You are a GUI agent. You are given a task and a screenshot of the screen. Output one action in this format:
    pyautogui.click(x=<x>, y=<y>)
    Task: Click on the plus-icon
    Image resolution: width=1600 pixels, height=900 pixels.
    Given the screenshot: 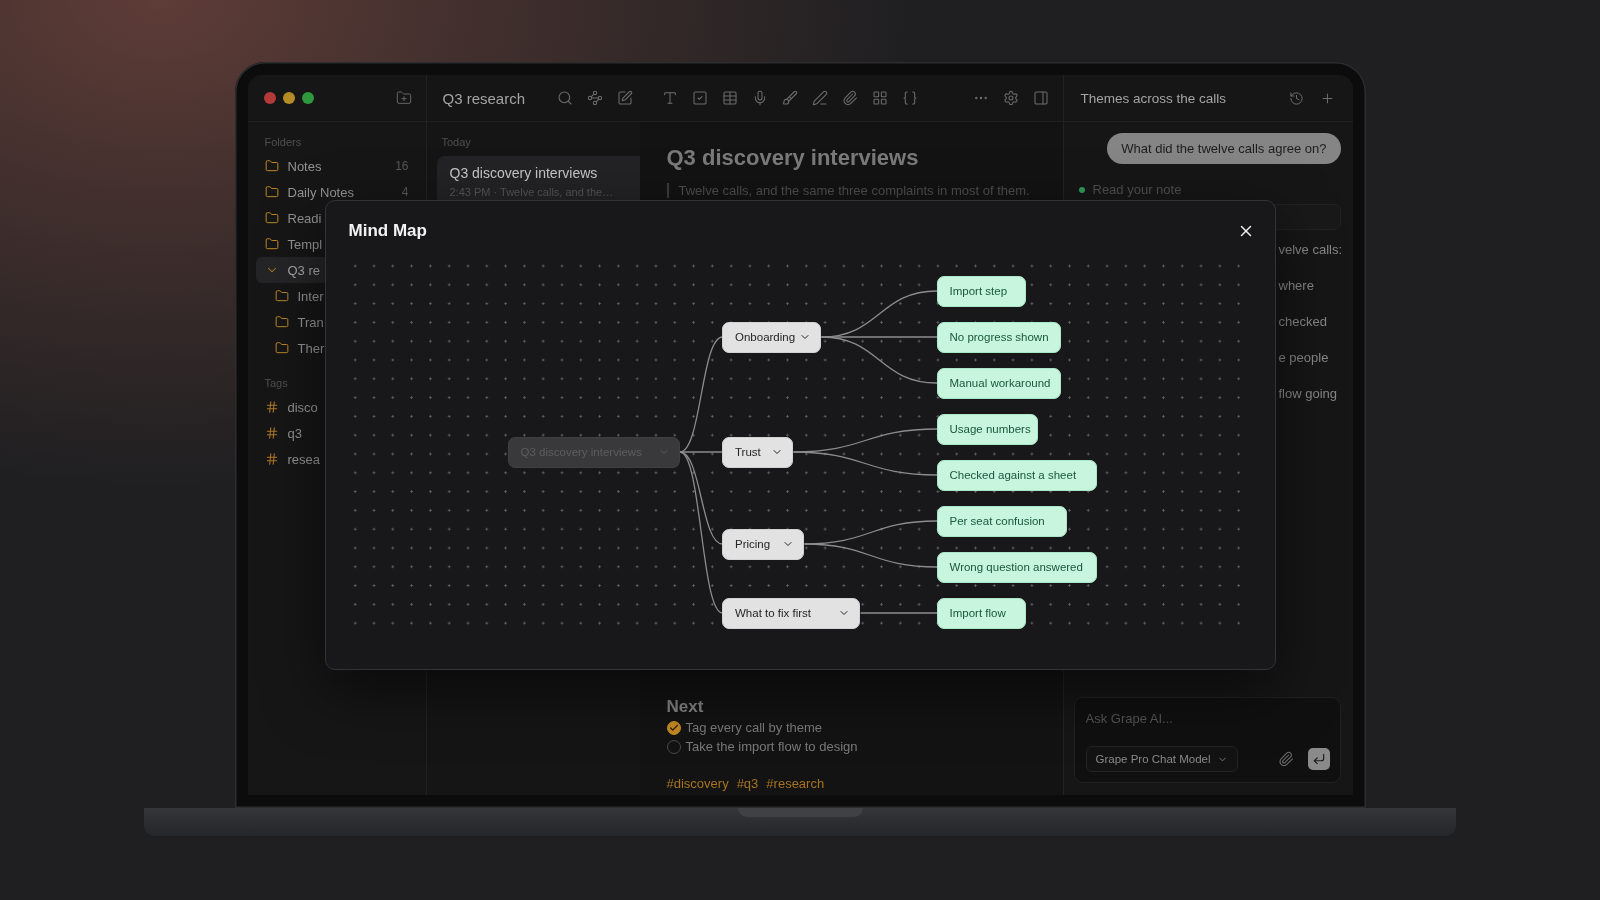 What is the action you would take?
    pyautogui.click(x=1327, y=98)
    